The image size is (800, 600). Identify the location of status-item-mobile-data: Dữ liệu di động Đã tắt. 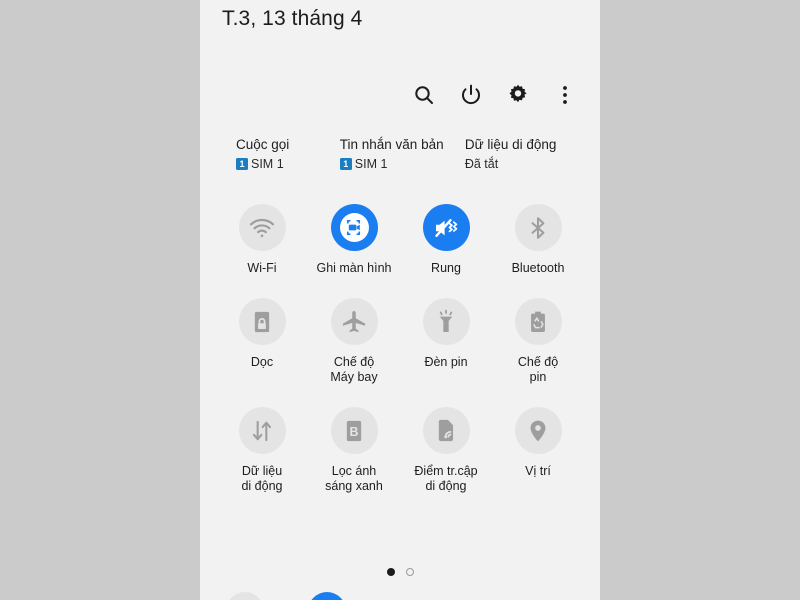
(520, 154).